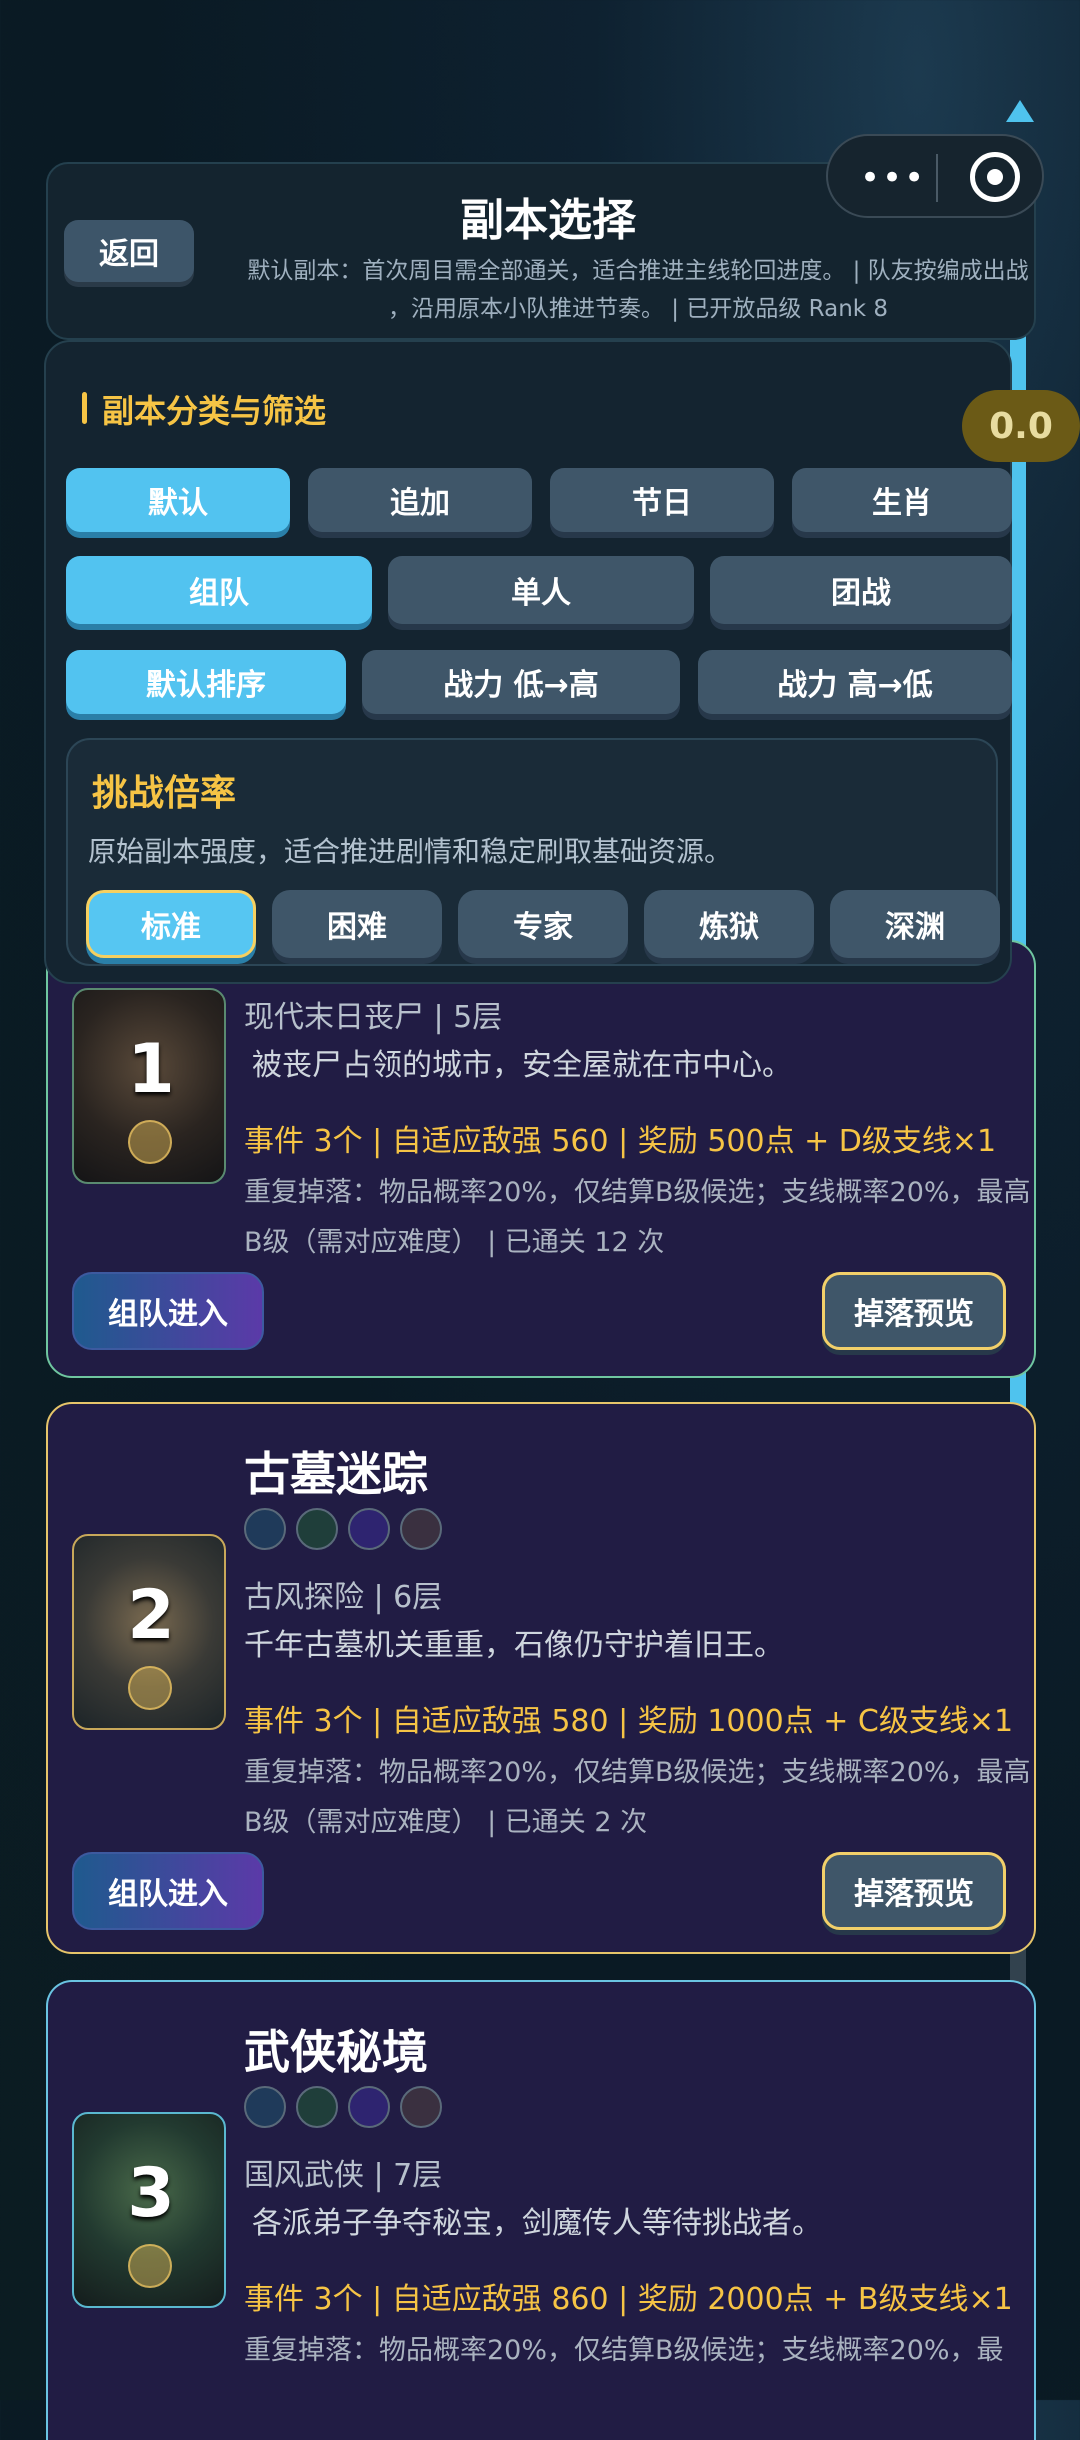 This screenshot has height=2440, width=1080. I want to click on rate-title: 挑战倍率, so click(164, 793).